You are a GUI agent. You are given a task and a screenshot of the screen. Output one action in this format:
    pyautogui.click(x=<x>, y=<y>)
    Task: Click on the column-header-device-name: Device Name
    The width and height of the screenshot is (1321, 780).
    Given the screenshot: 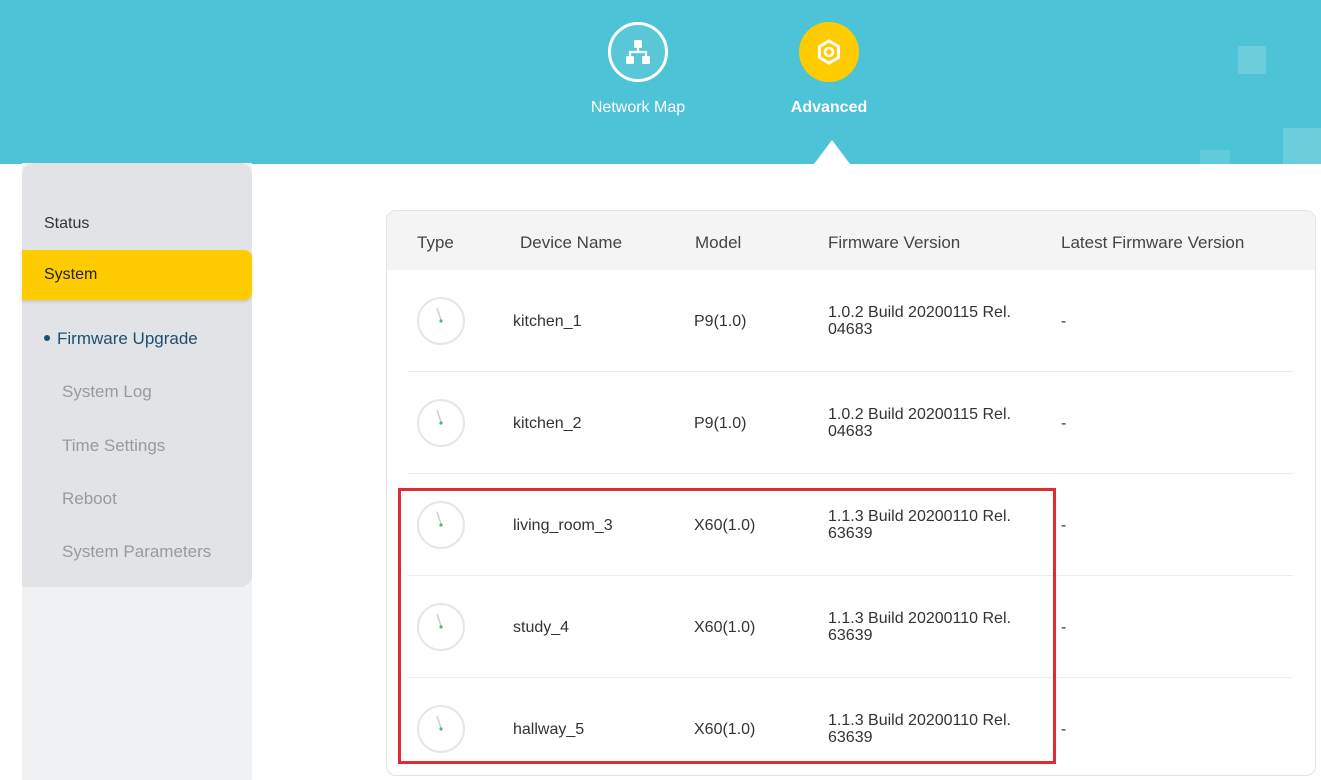 What is the action you would take?
    pyautogui.click(x=571, y=242)
    